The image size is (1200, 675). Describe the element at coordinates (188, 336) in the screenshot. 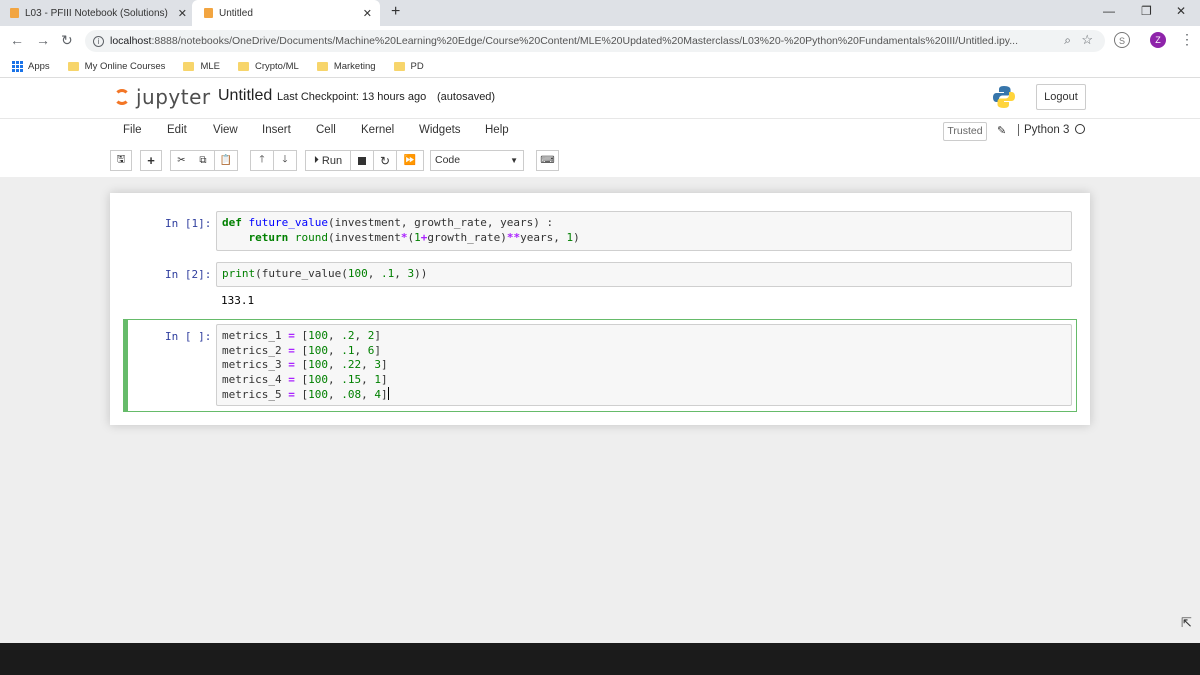

I see `cell-prompt: In [ ]:` at that location.